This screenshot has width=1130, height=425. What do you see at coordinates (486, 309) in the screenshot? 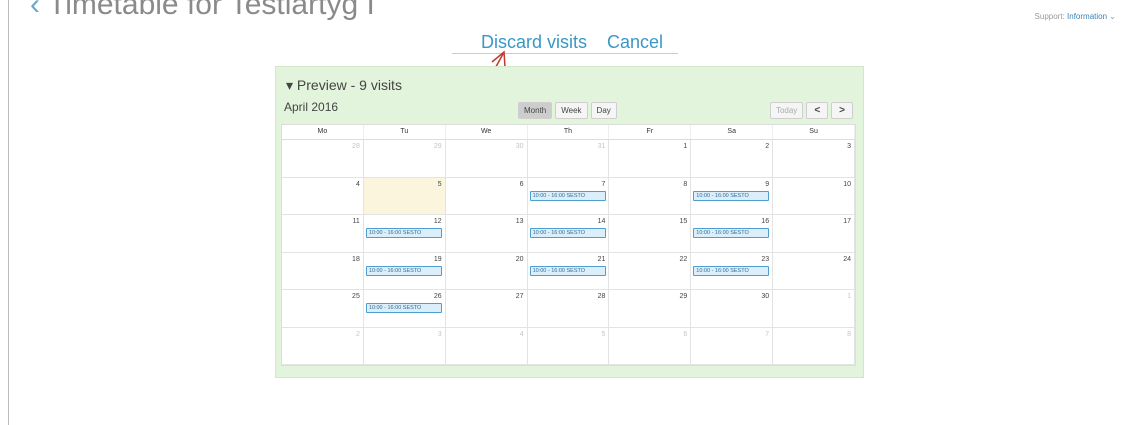
I see `calendar-day-cell: 27` at bounding box center [486, 309].